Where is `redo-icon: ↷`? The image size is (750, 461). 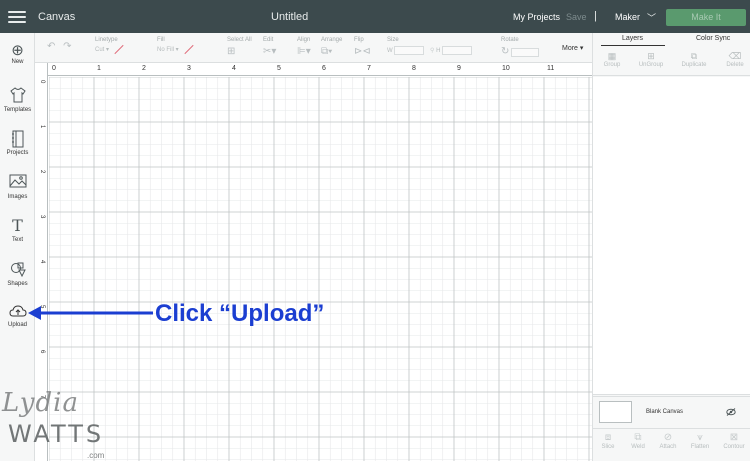
redo-icon: ↷ is located at coordinates (67, 46).